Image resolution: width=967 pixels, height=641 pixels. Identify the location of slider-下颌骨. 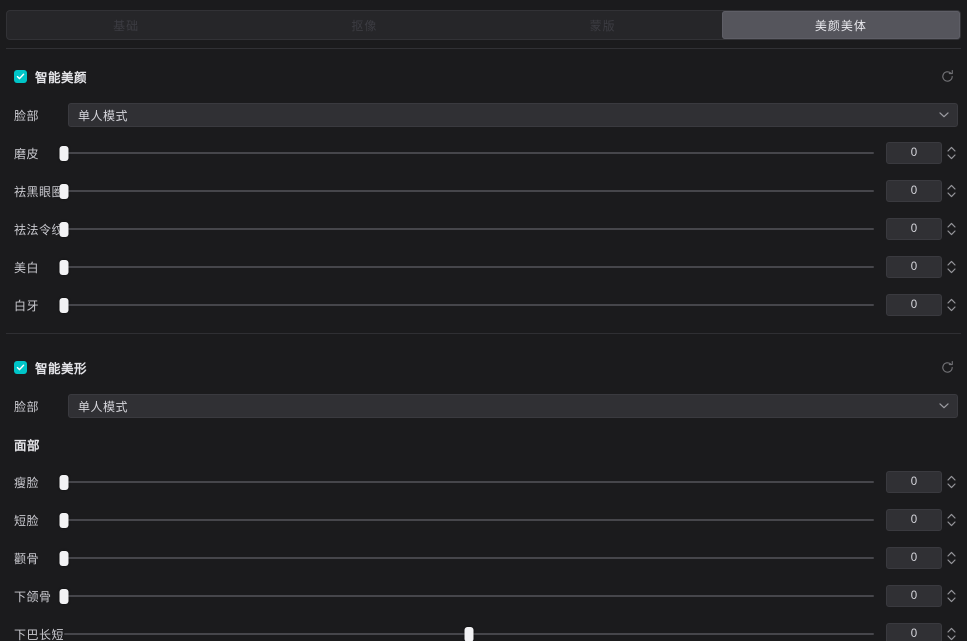
(466, 596).